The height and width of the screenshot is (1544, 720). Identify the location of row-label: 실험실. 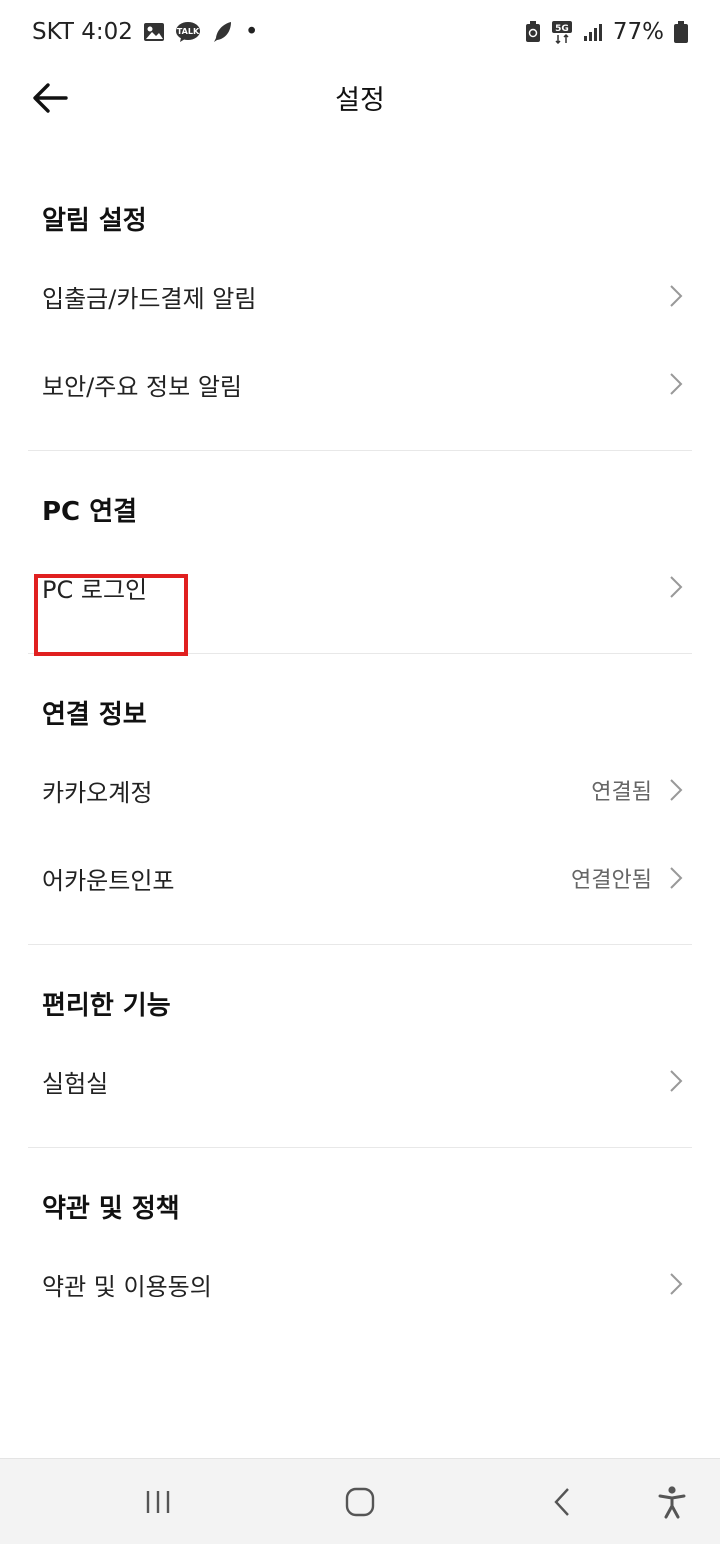
(75, 1083).